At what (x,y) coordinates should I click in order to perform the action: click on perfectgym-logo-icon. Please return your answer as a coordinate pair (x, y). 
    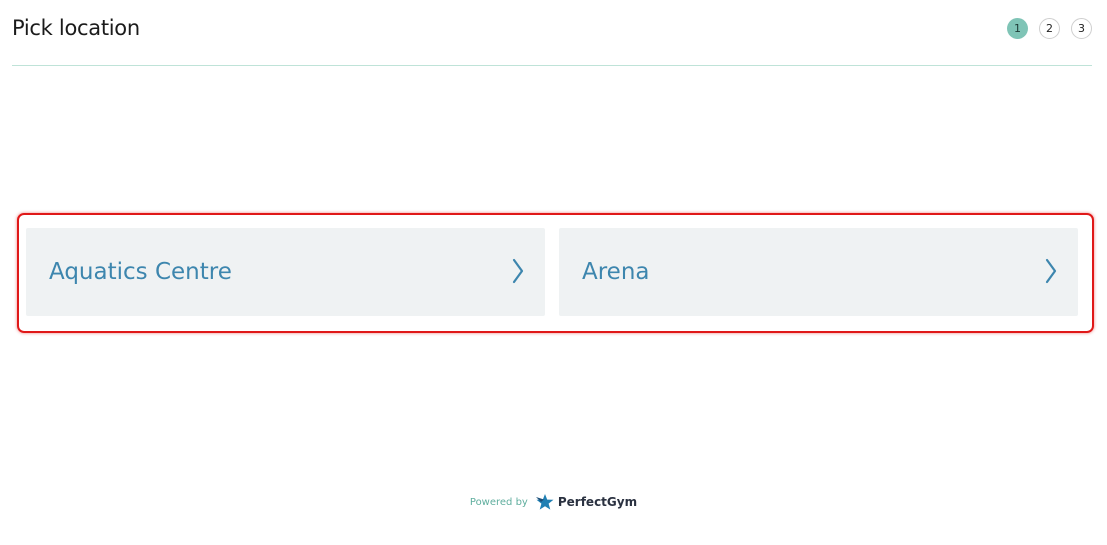
    Looking at the image, I should click on (544, 502).